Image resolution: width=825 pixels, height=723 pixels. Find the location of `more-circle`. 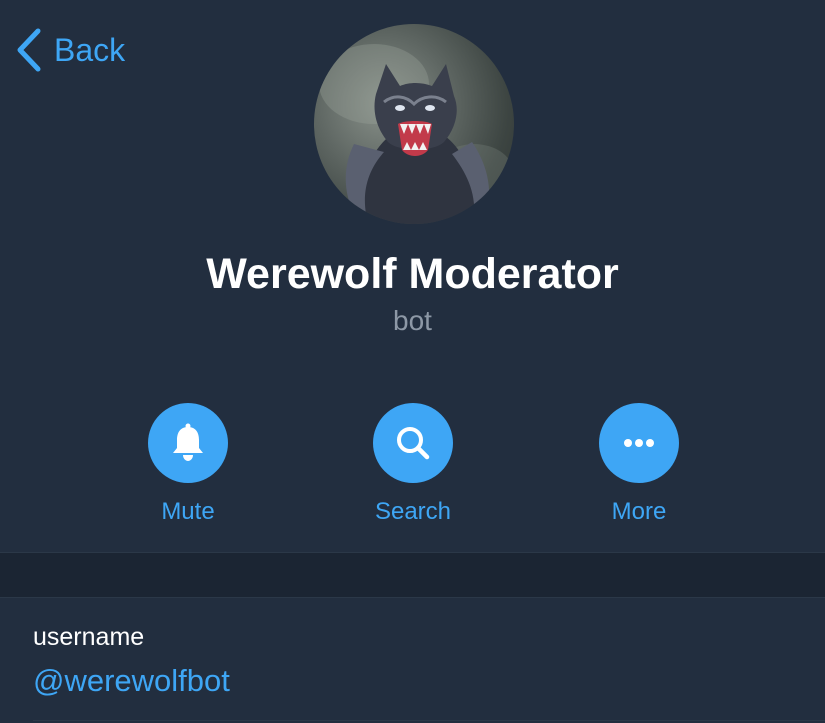

more-circle is located at coordinates (639, 443).